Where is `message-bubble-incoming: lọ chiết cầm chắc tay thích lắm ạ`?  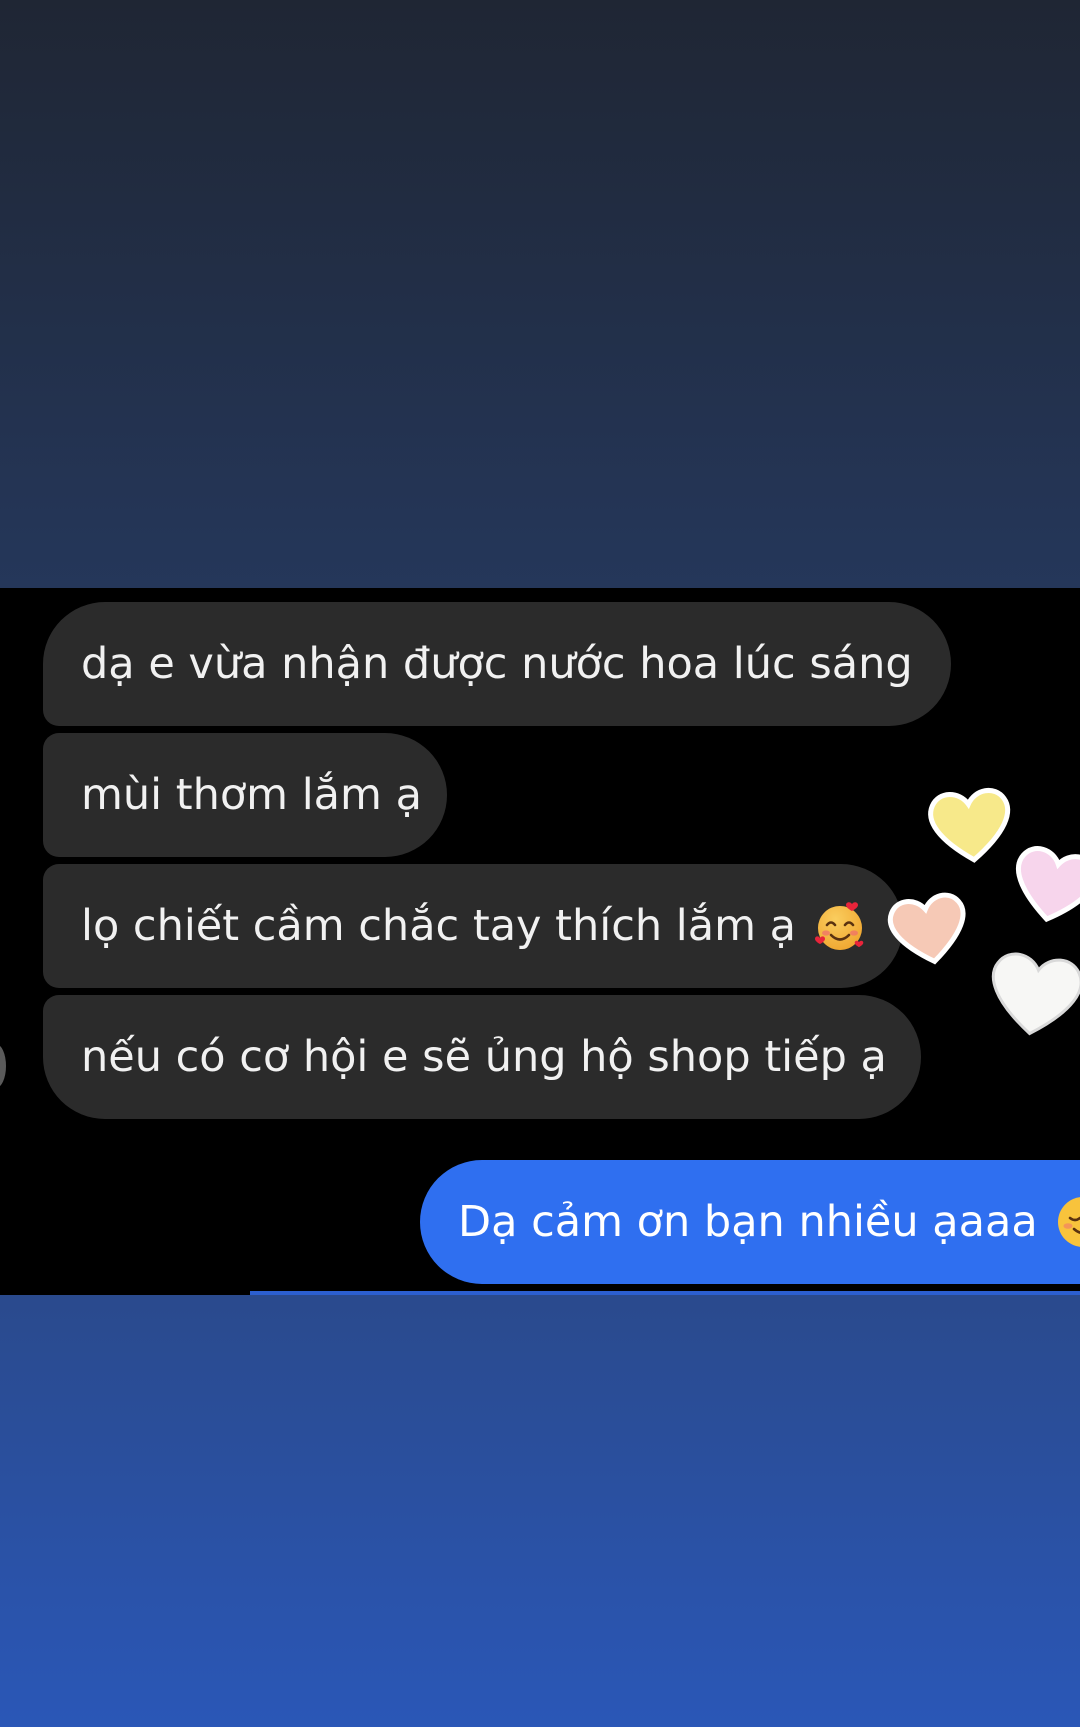 message-bubble-incoming: lọ chiết cầm chắc tay thích lắm ạ is located at coordinates (473, 926).